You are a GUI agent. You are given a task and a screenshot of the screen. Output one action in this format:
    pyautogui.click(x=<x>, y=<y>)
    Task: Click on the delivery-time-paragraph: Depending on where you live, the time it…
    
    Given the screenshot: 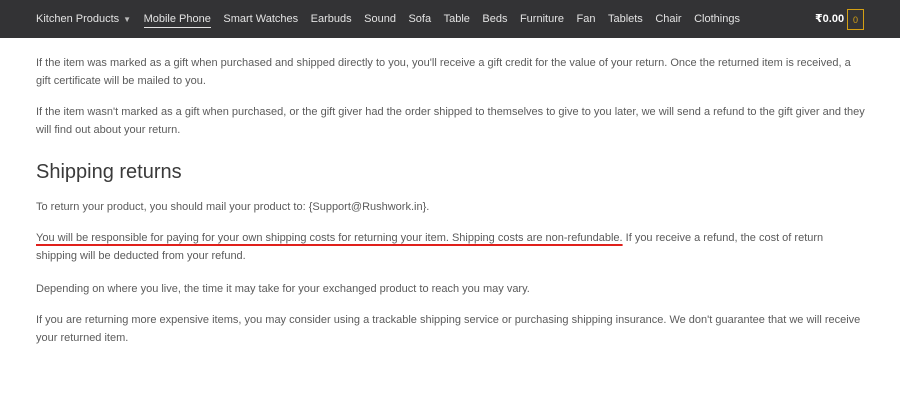 What is the action you would take?
    pyautogui.click(x=283, y=289)
    